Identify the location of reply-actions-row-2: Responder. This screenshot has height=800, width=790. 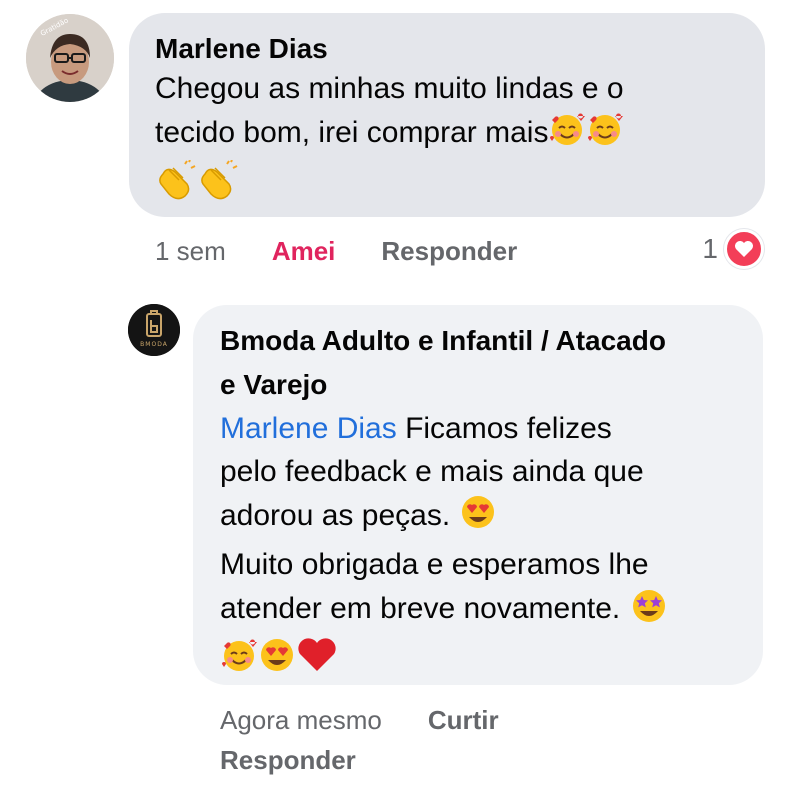
(359, 760).